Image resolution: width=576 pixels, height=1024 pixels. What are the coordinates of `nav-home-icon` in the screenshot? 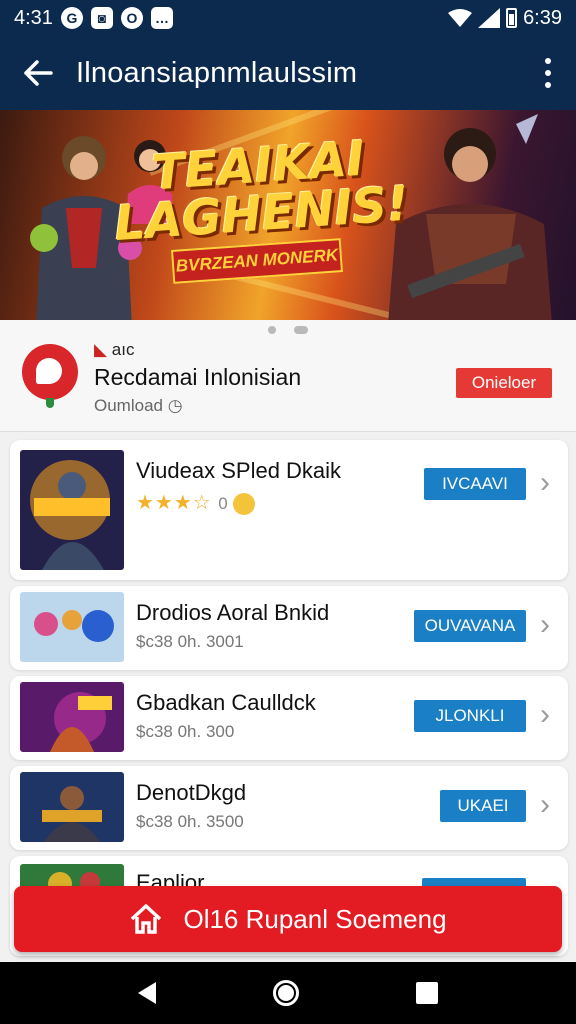 It's located at (285, 993).